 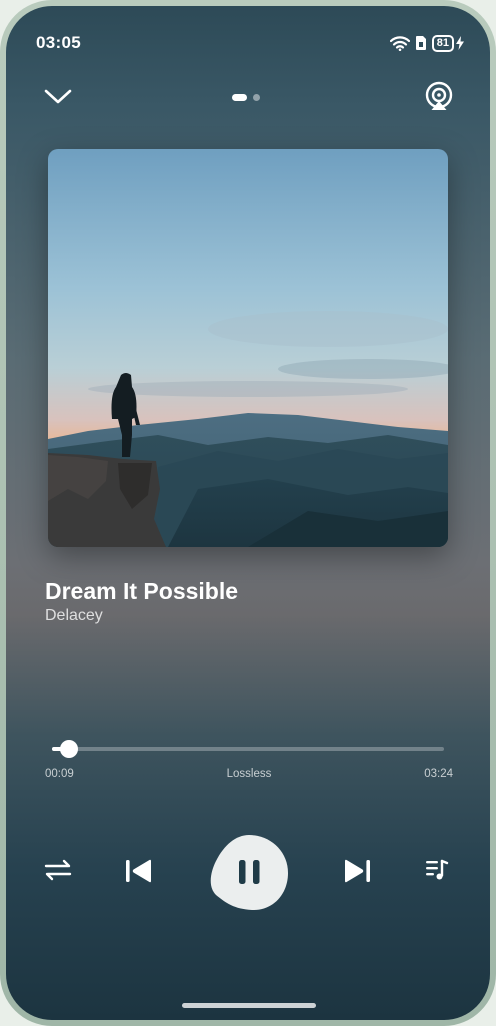 What do you see at coordinates (142, 591) in the screenshot?
I see `song-title: Dream It Possible` at bounding box center [142, 591].